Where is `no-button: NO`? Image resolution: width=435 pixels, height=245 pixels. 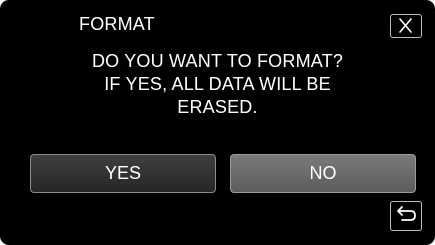
no-button: NO is located at coordinates (323, 173).